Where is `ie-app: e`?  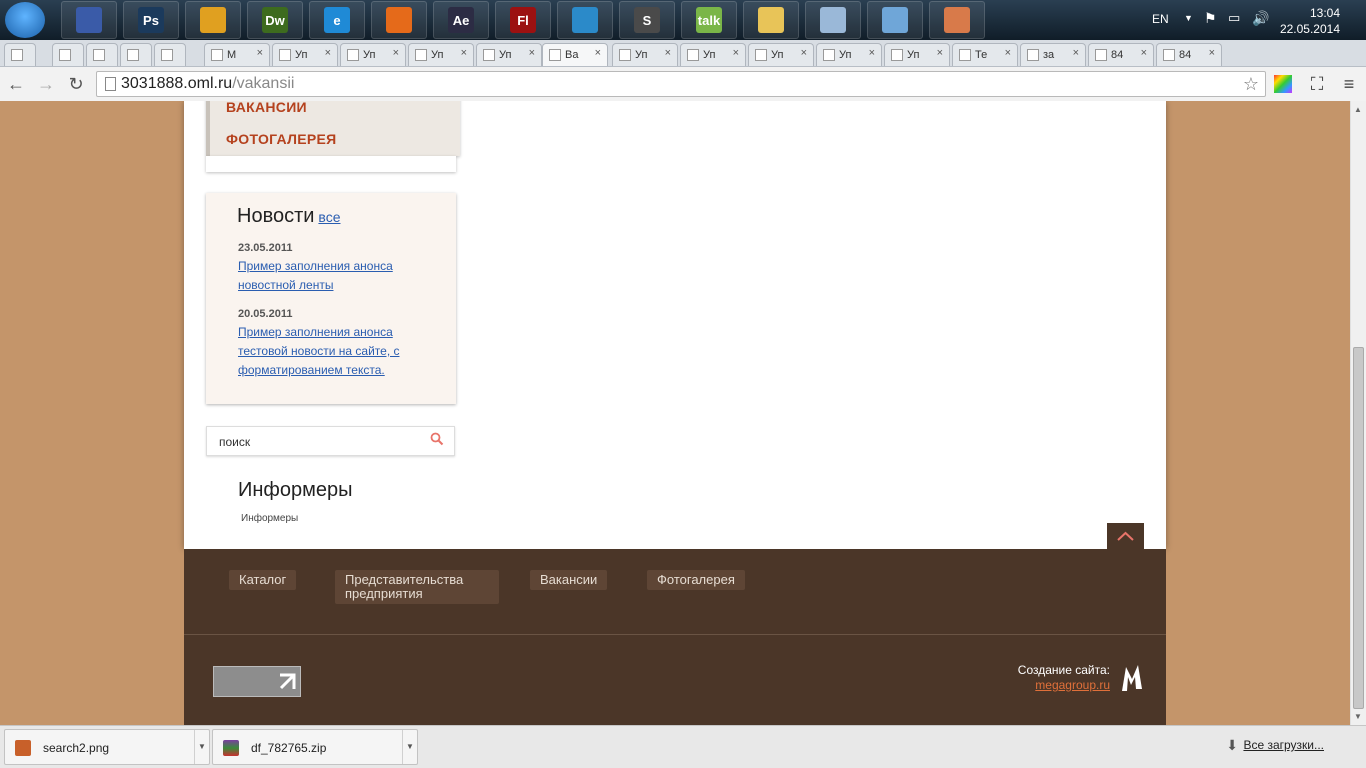 ie-app: e is located at coordinates (337, 20).